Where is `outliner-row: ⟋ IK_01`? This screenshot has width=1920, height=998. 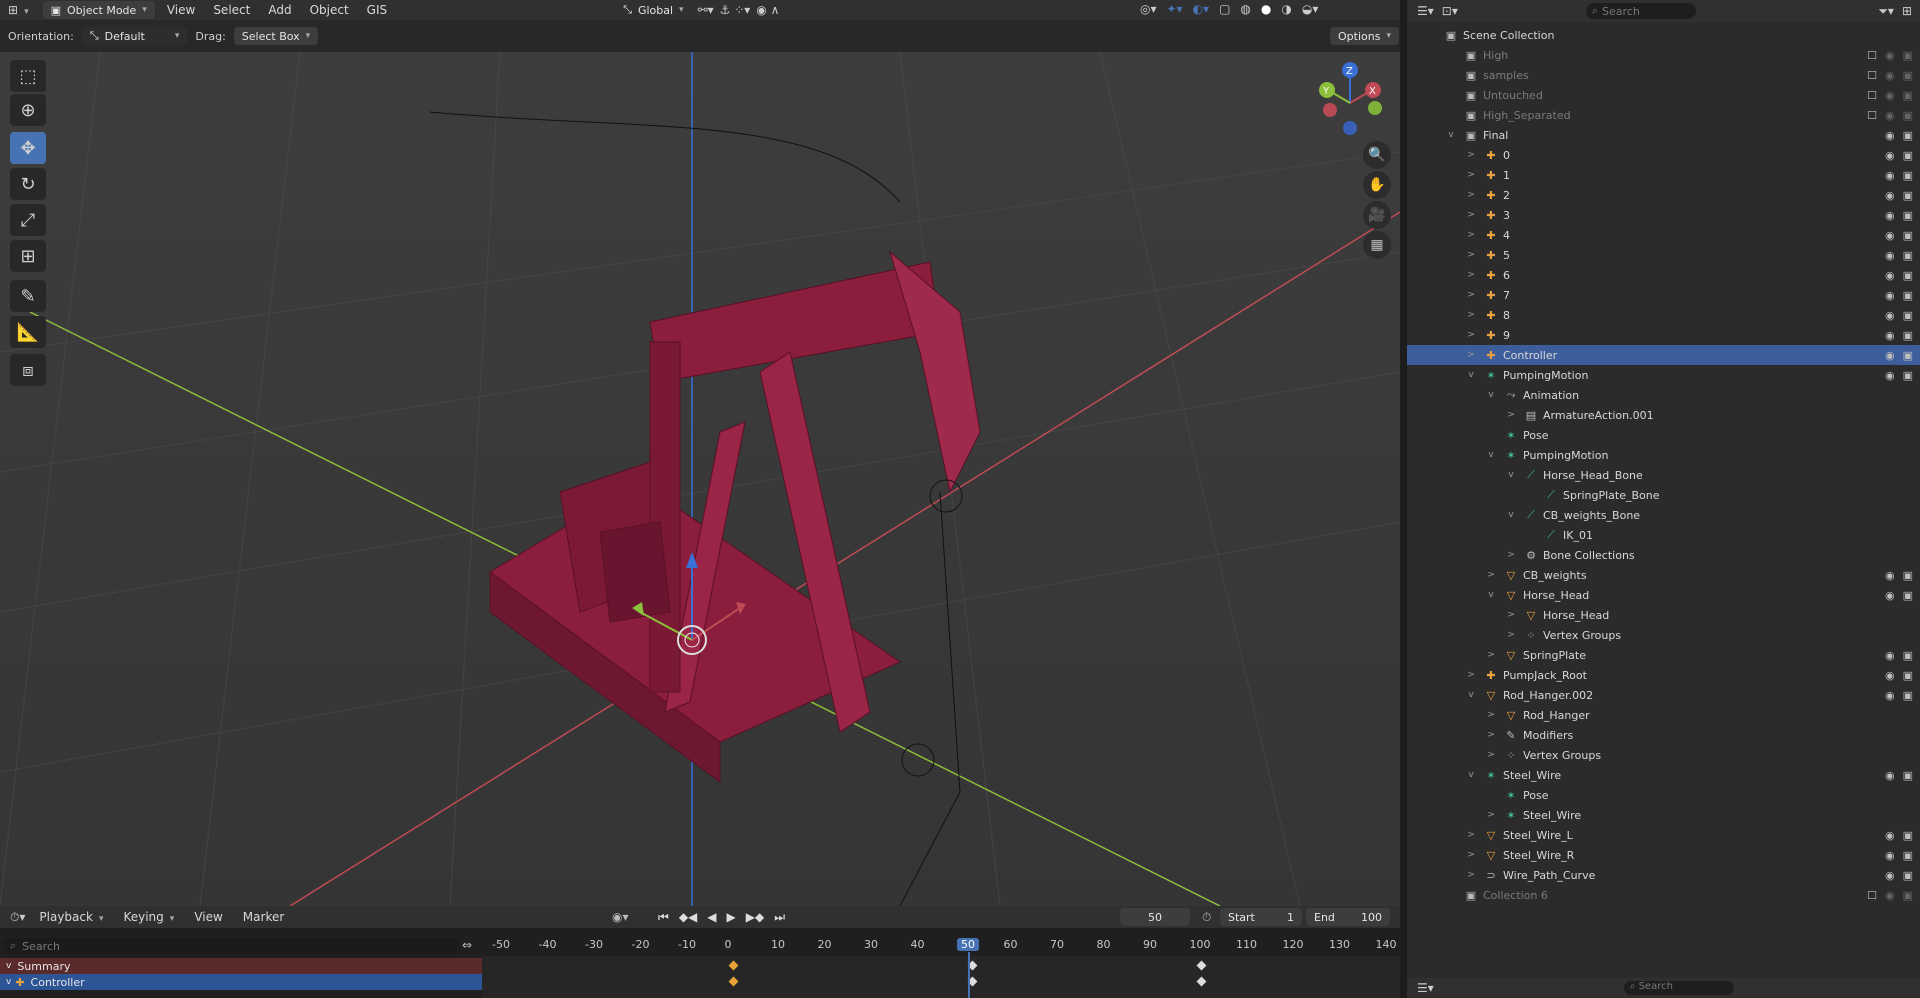
outliner-row: ⟋ IK_01 is located at coordinates (1663, 535).